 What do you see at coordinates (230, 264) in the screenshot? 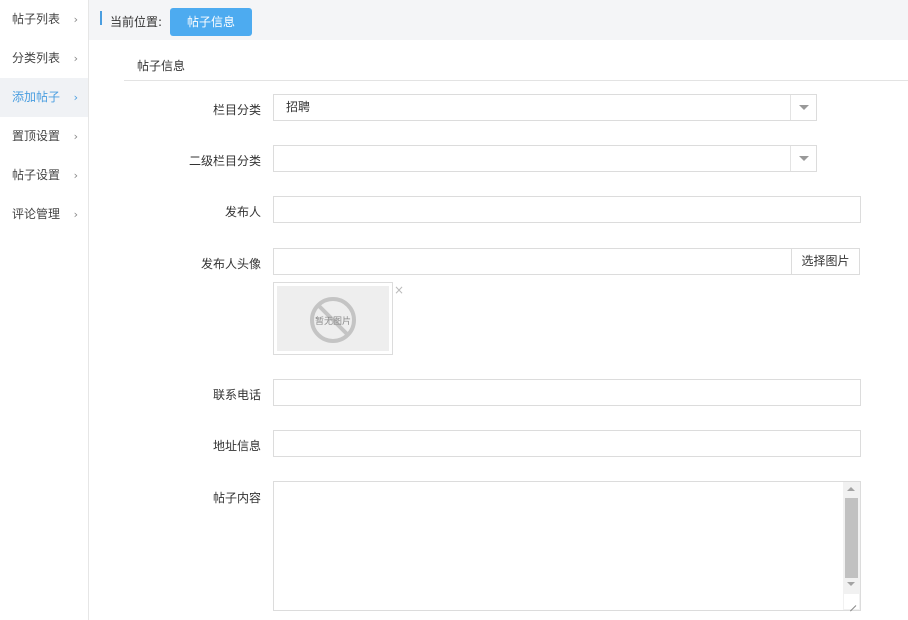
I see `avatar-label: 发布人头像` at bounding box center [230, 264].